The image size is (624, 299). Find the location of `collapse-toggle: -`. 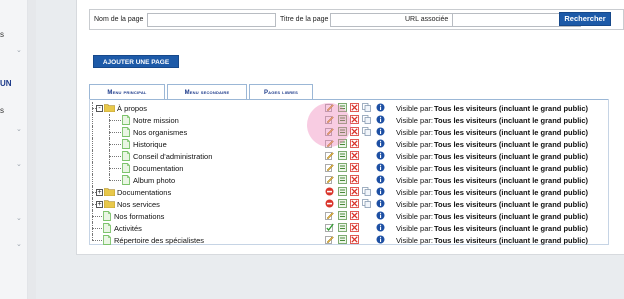

collapse-toggle: - is located at coordinates (99, 108).